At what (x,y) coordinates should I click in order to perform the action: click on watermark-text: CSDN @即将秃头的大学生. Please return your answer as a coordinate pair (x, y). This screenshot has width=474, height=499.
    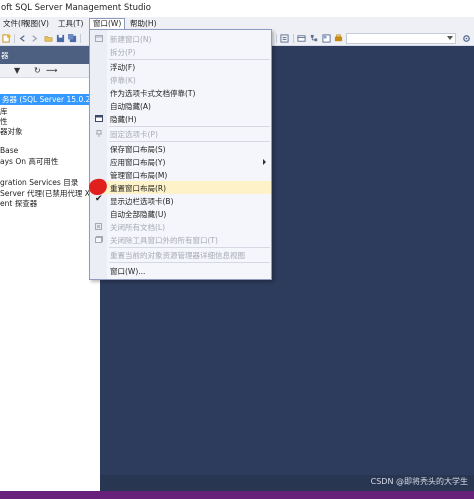
    Looking at the image, I should click on (419, 481).